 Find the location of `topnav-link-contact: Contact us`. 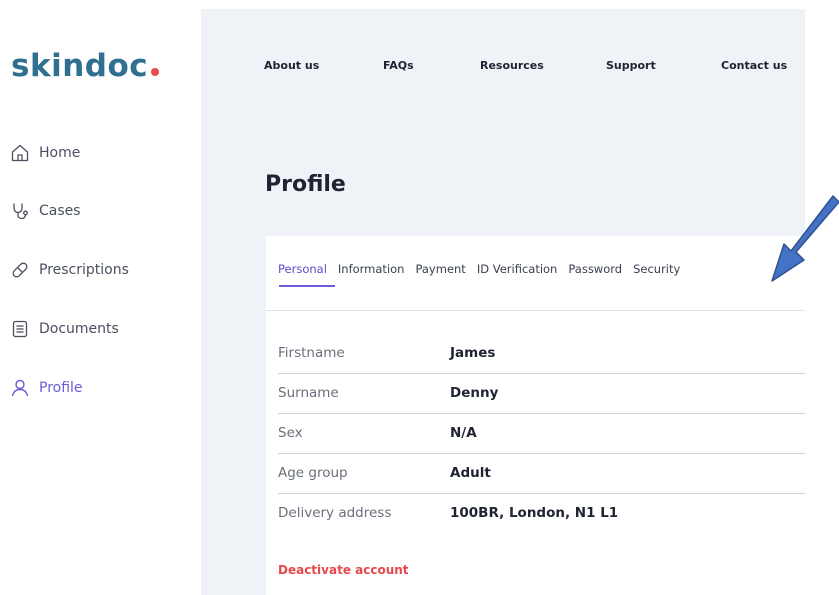

topnav-link-contact: Contact us is located at coordinates (754, 65).